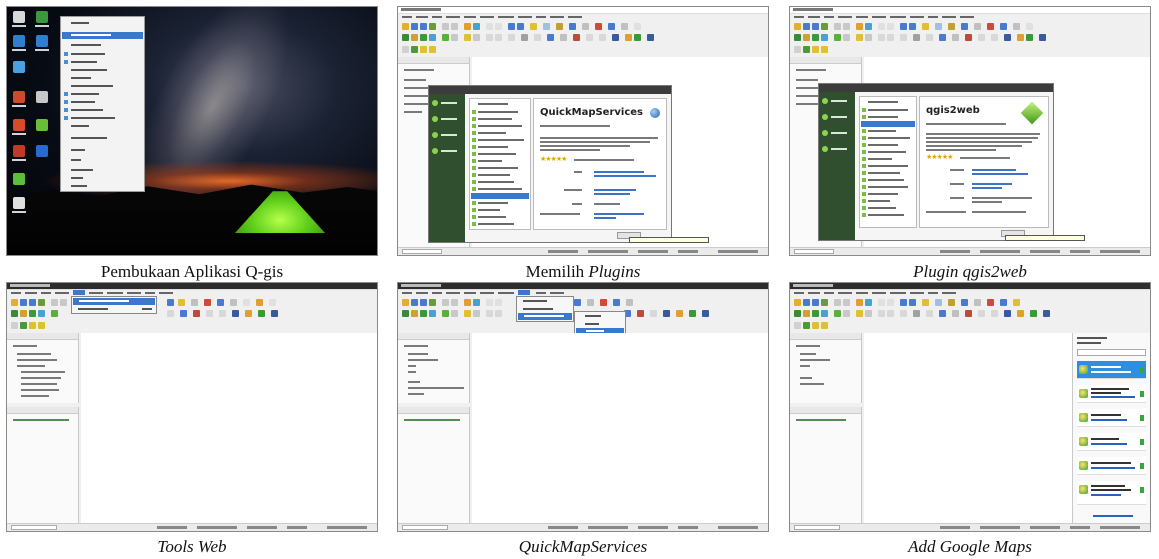 Image resolution: width=1159 pixels, height=559 pixels. I want to click on screenshot-tools-web, so click(192, 407).